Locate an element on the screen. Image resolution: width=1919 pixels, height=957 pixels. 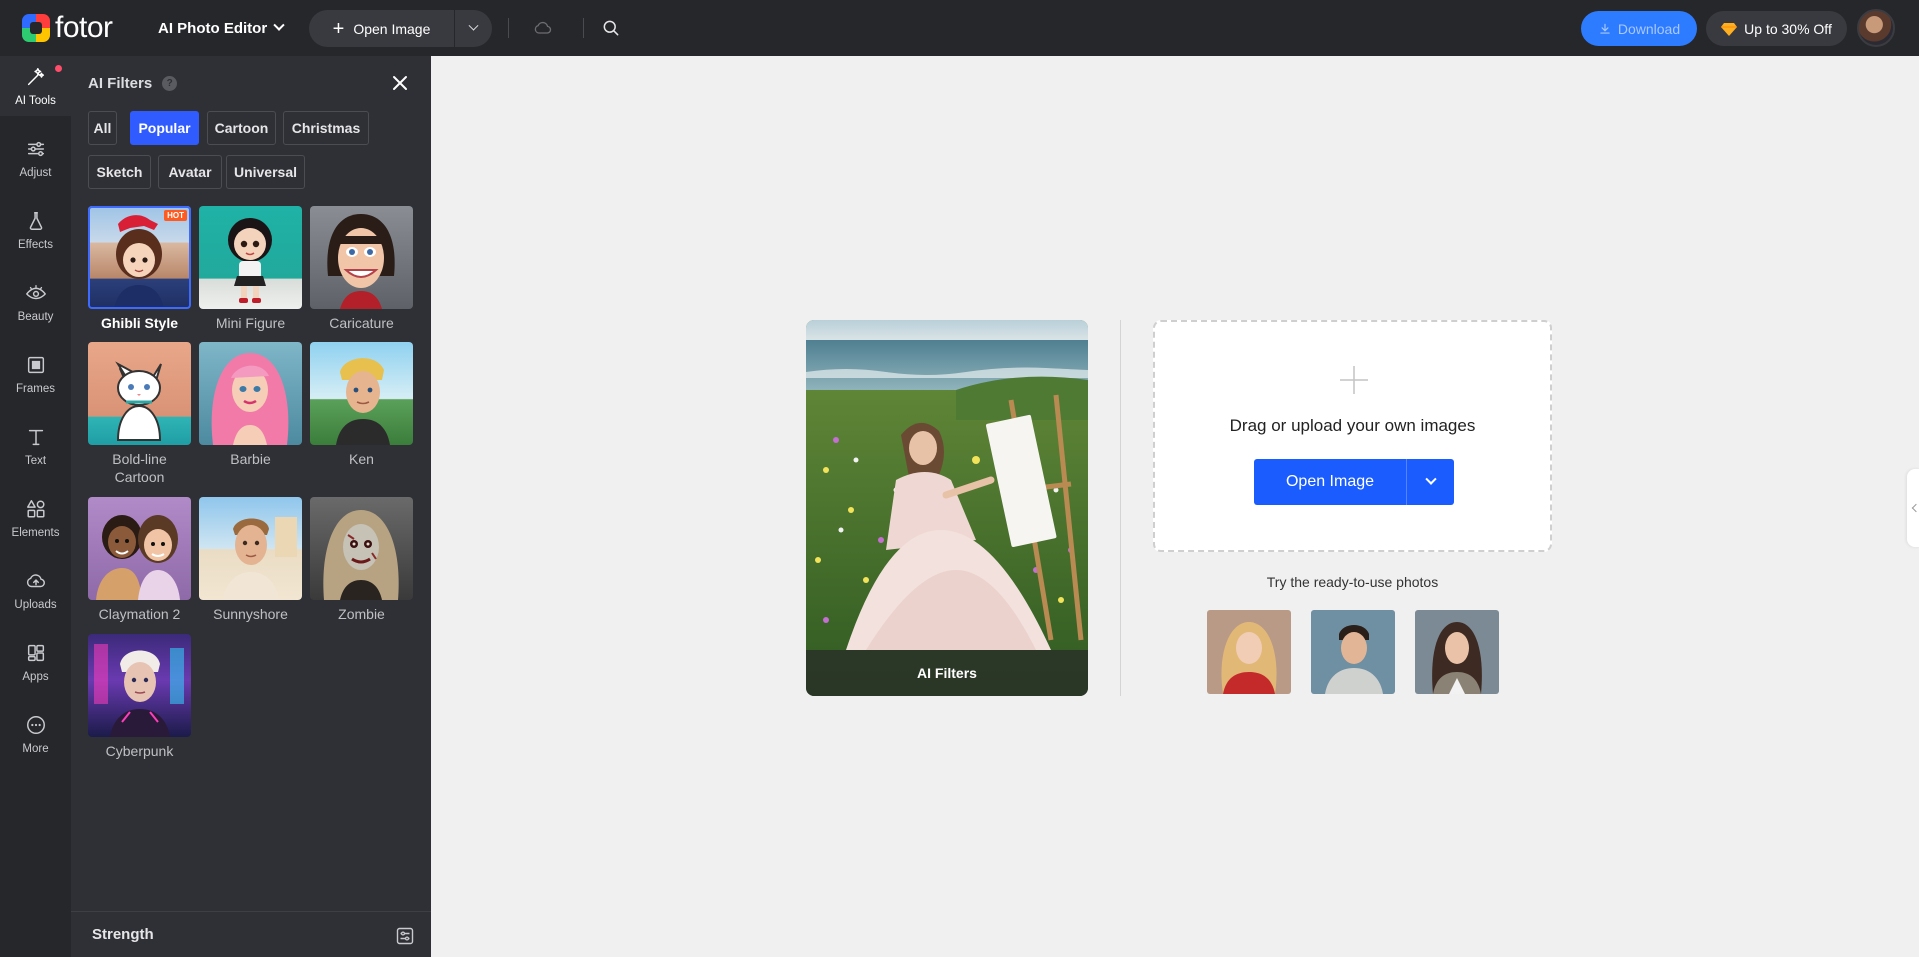
filter-tile-ken: Ken is located at coordinates (361, 405).